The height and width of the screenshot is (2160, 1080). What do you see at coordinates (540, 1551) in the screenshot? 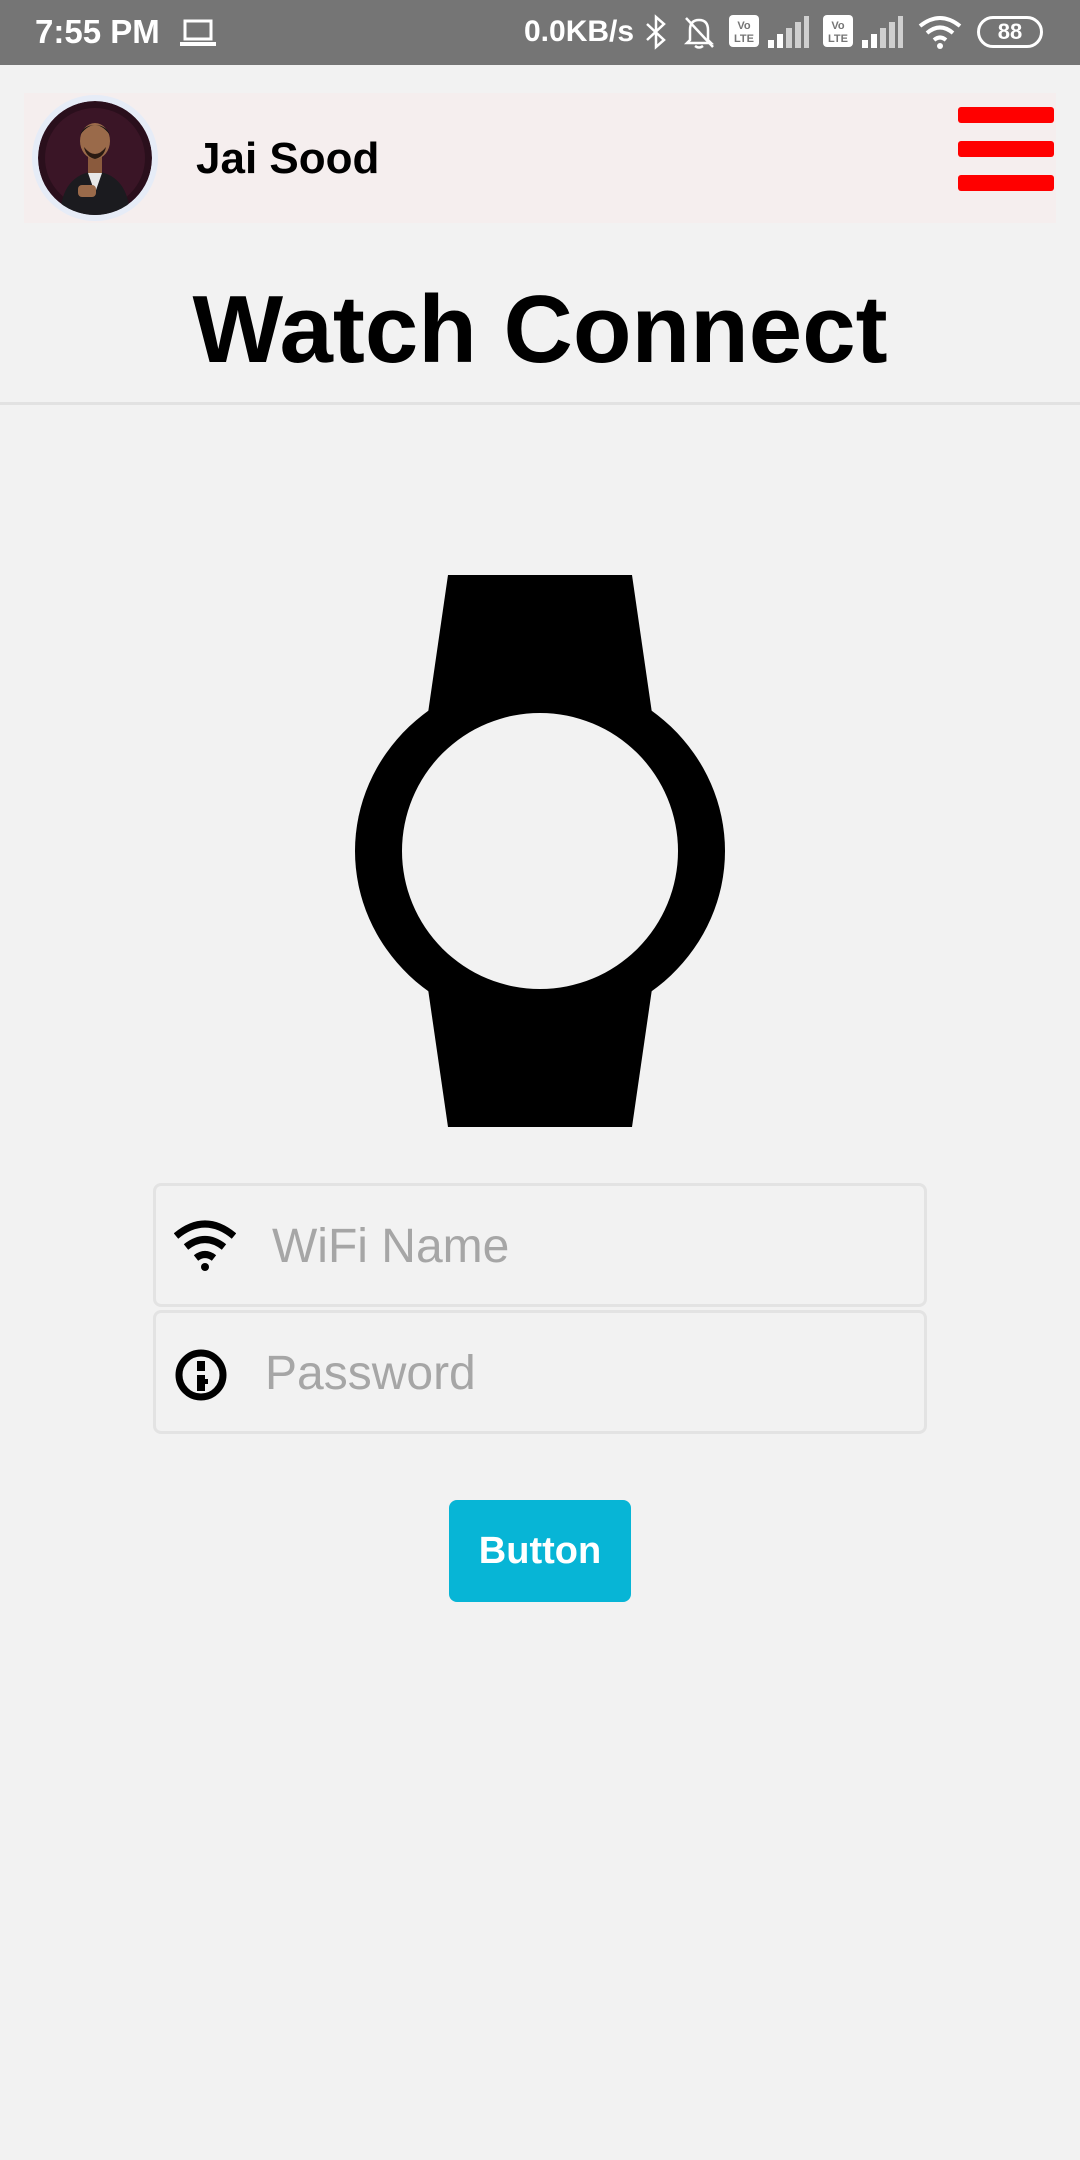
I see `submit-button: Button` at bounding box center [540, 1551].